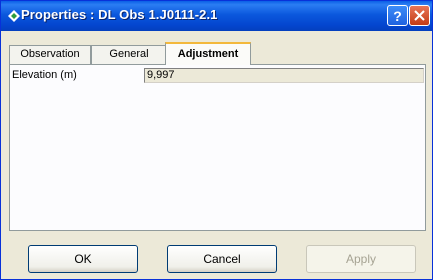  I want to click on property-label: Elevation (m), so click(44, 75).